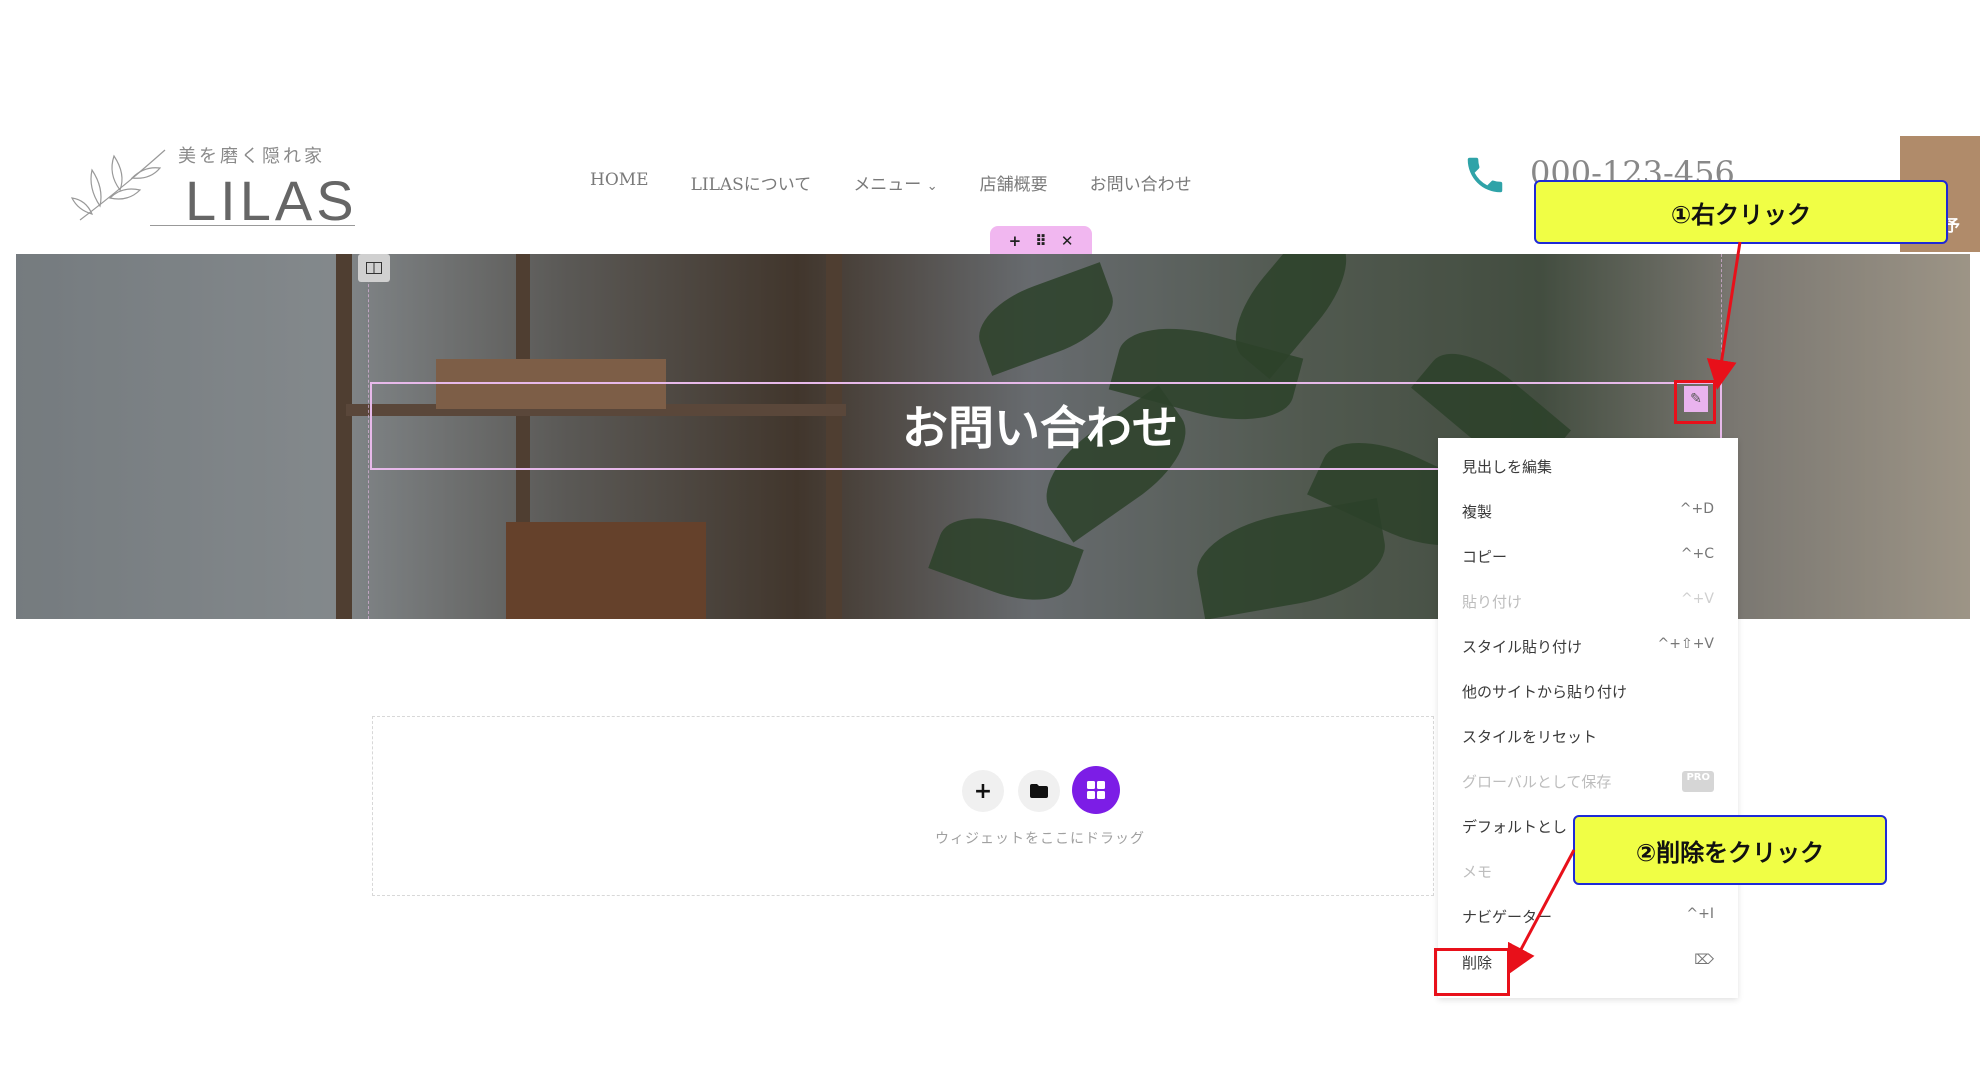 The height and width of the screenshot is (1080, 1980). I want to click on arrow-step2, so click(1541, 912).